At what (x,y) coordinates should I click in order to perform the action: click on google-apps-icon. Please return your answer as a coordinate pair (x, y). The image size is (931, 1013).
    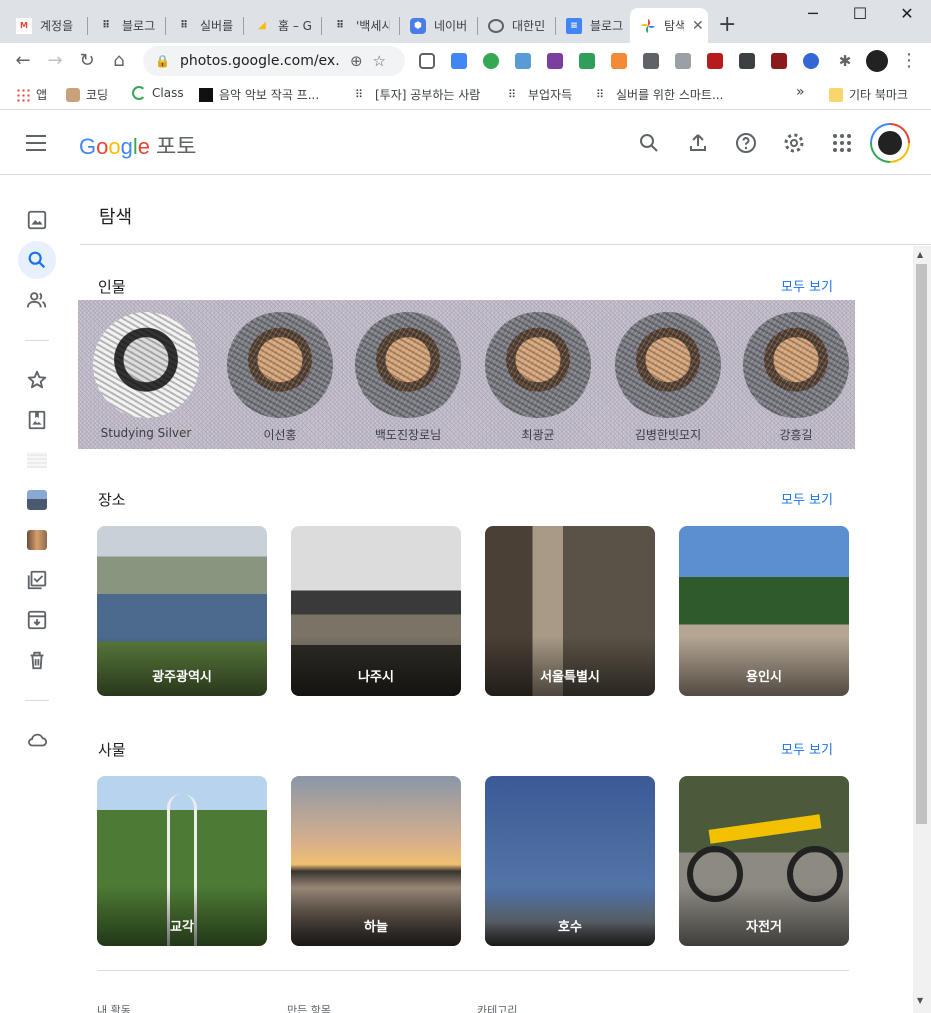
    Looking at the image, I should click on (842, 143).